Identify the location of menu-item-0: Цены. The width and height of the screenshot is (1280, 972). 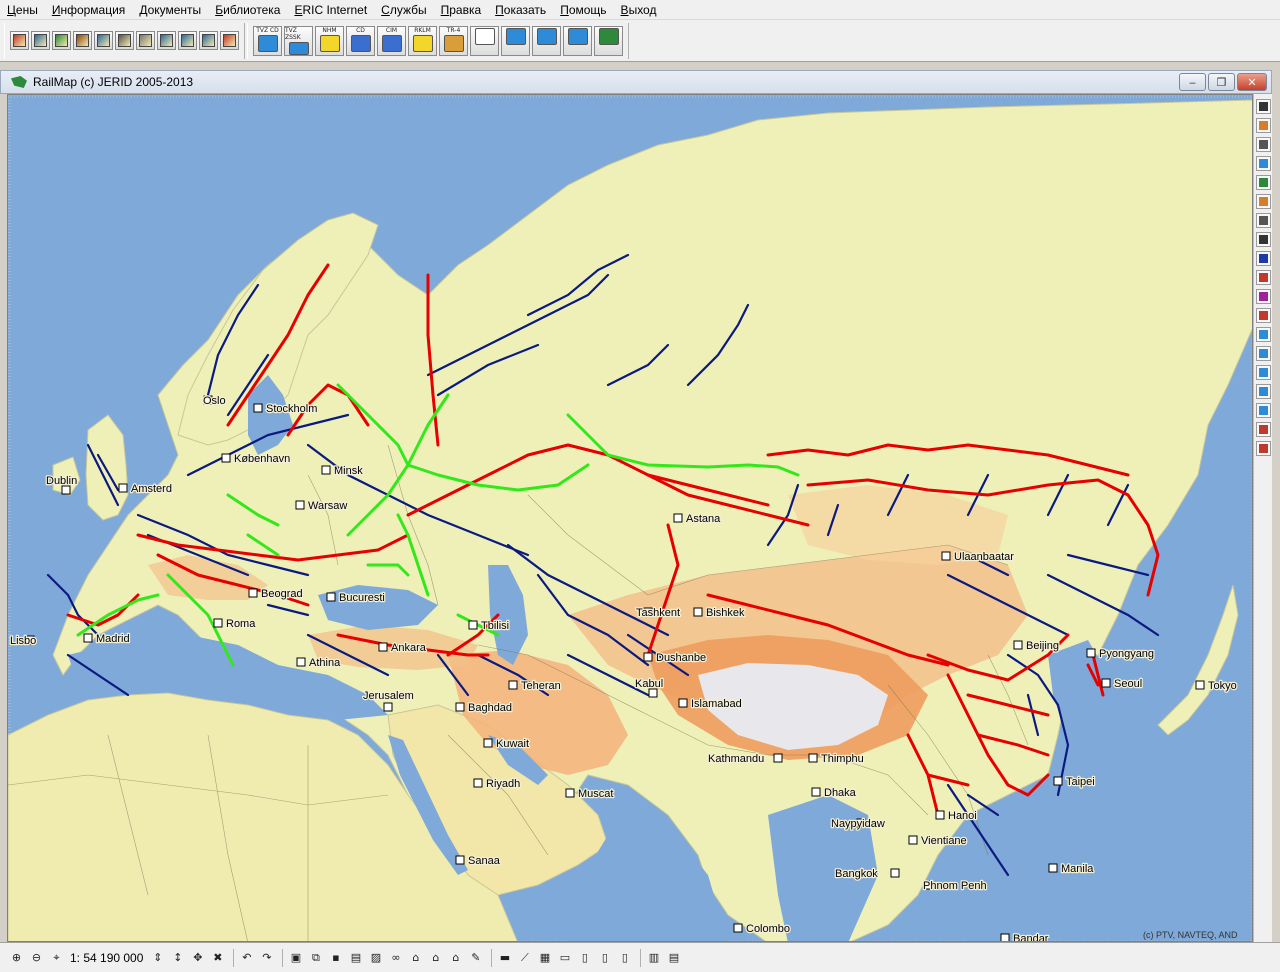
(22, 10).